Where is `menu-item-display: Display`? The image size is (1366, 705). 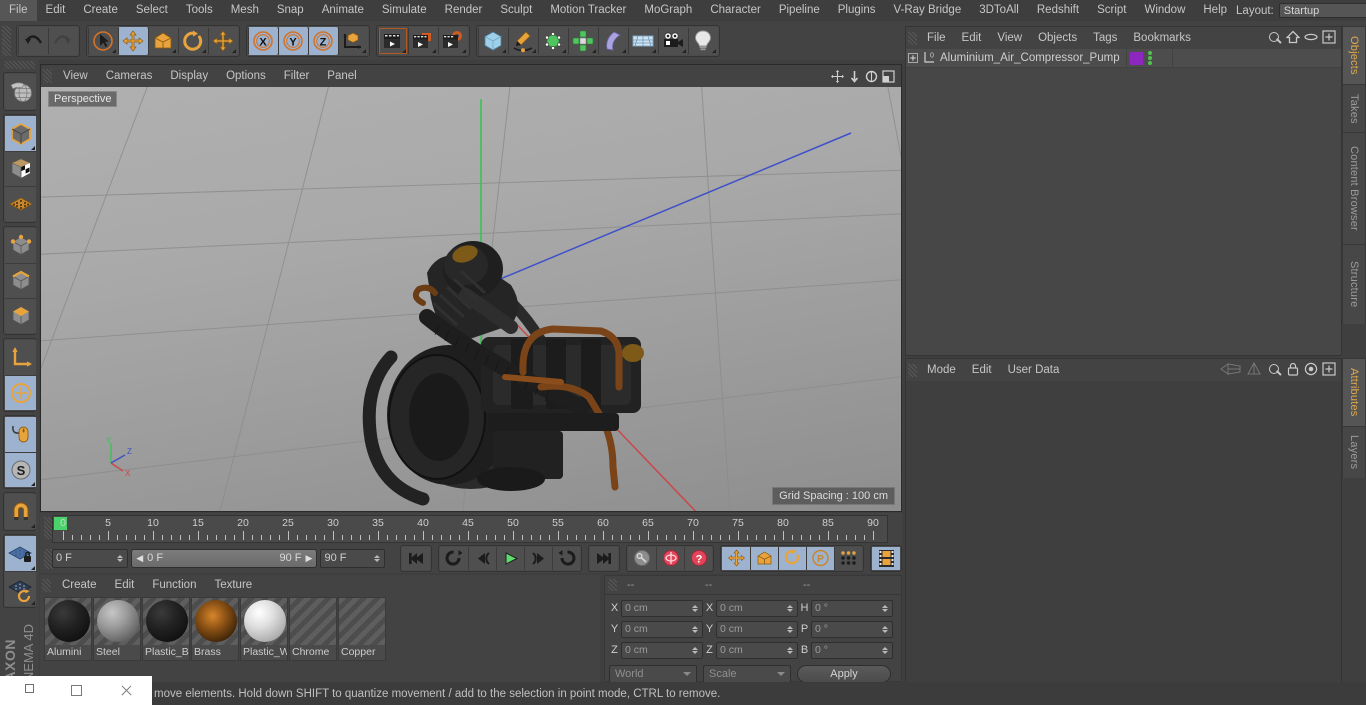 menu-item-display: Display is located at coordinates (189, 76).